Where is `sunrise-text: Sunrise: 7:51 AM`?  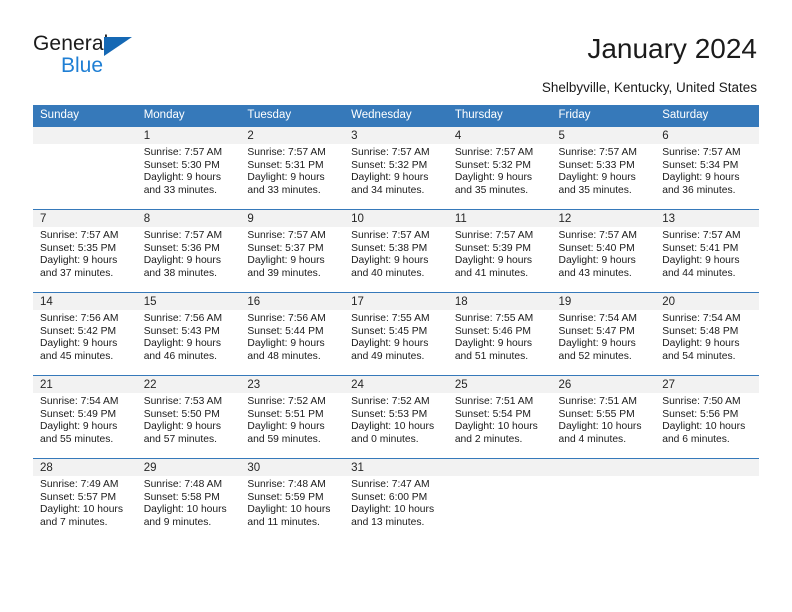
sunrise-text: Sunrise: 7:51 AM is located at coordinates (494, 401).